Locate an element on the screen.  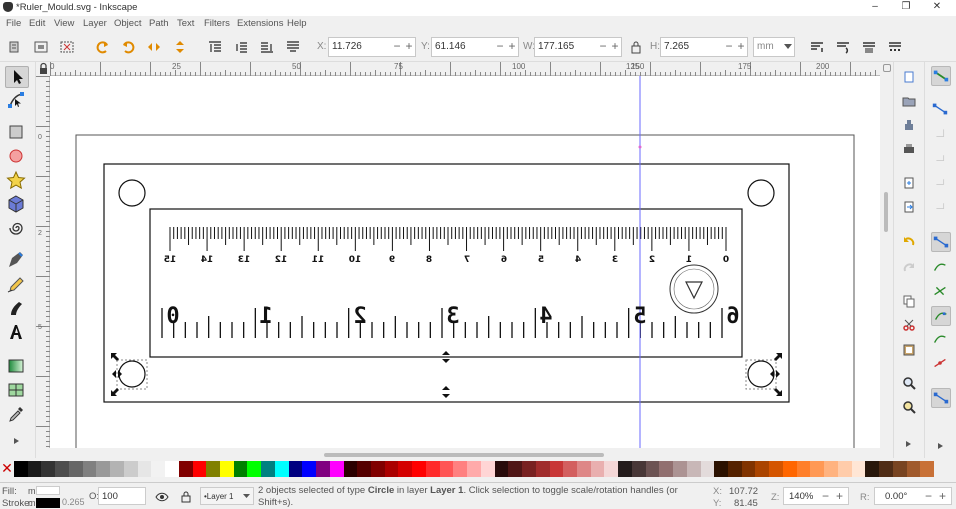
paste-icon is located at coordinates (909, 349).